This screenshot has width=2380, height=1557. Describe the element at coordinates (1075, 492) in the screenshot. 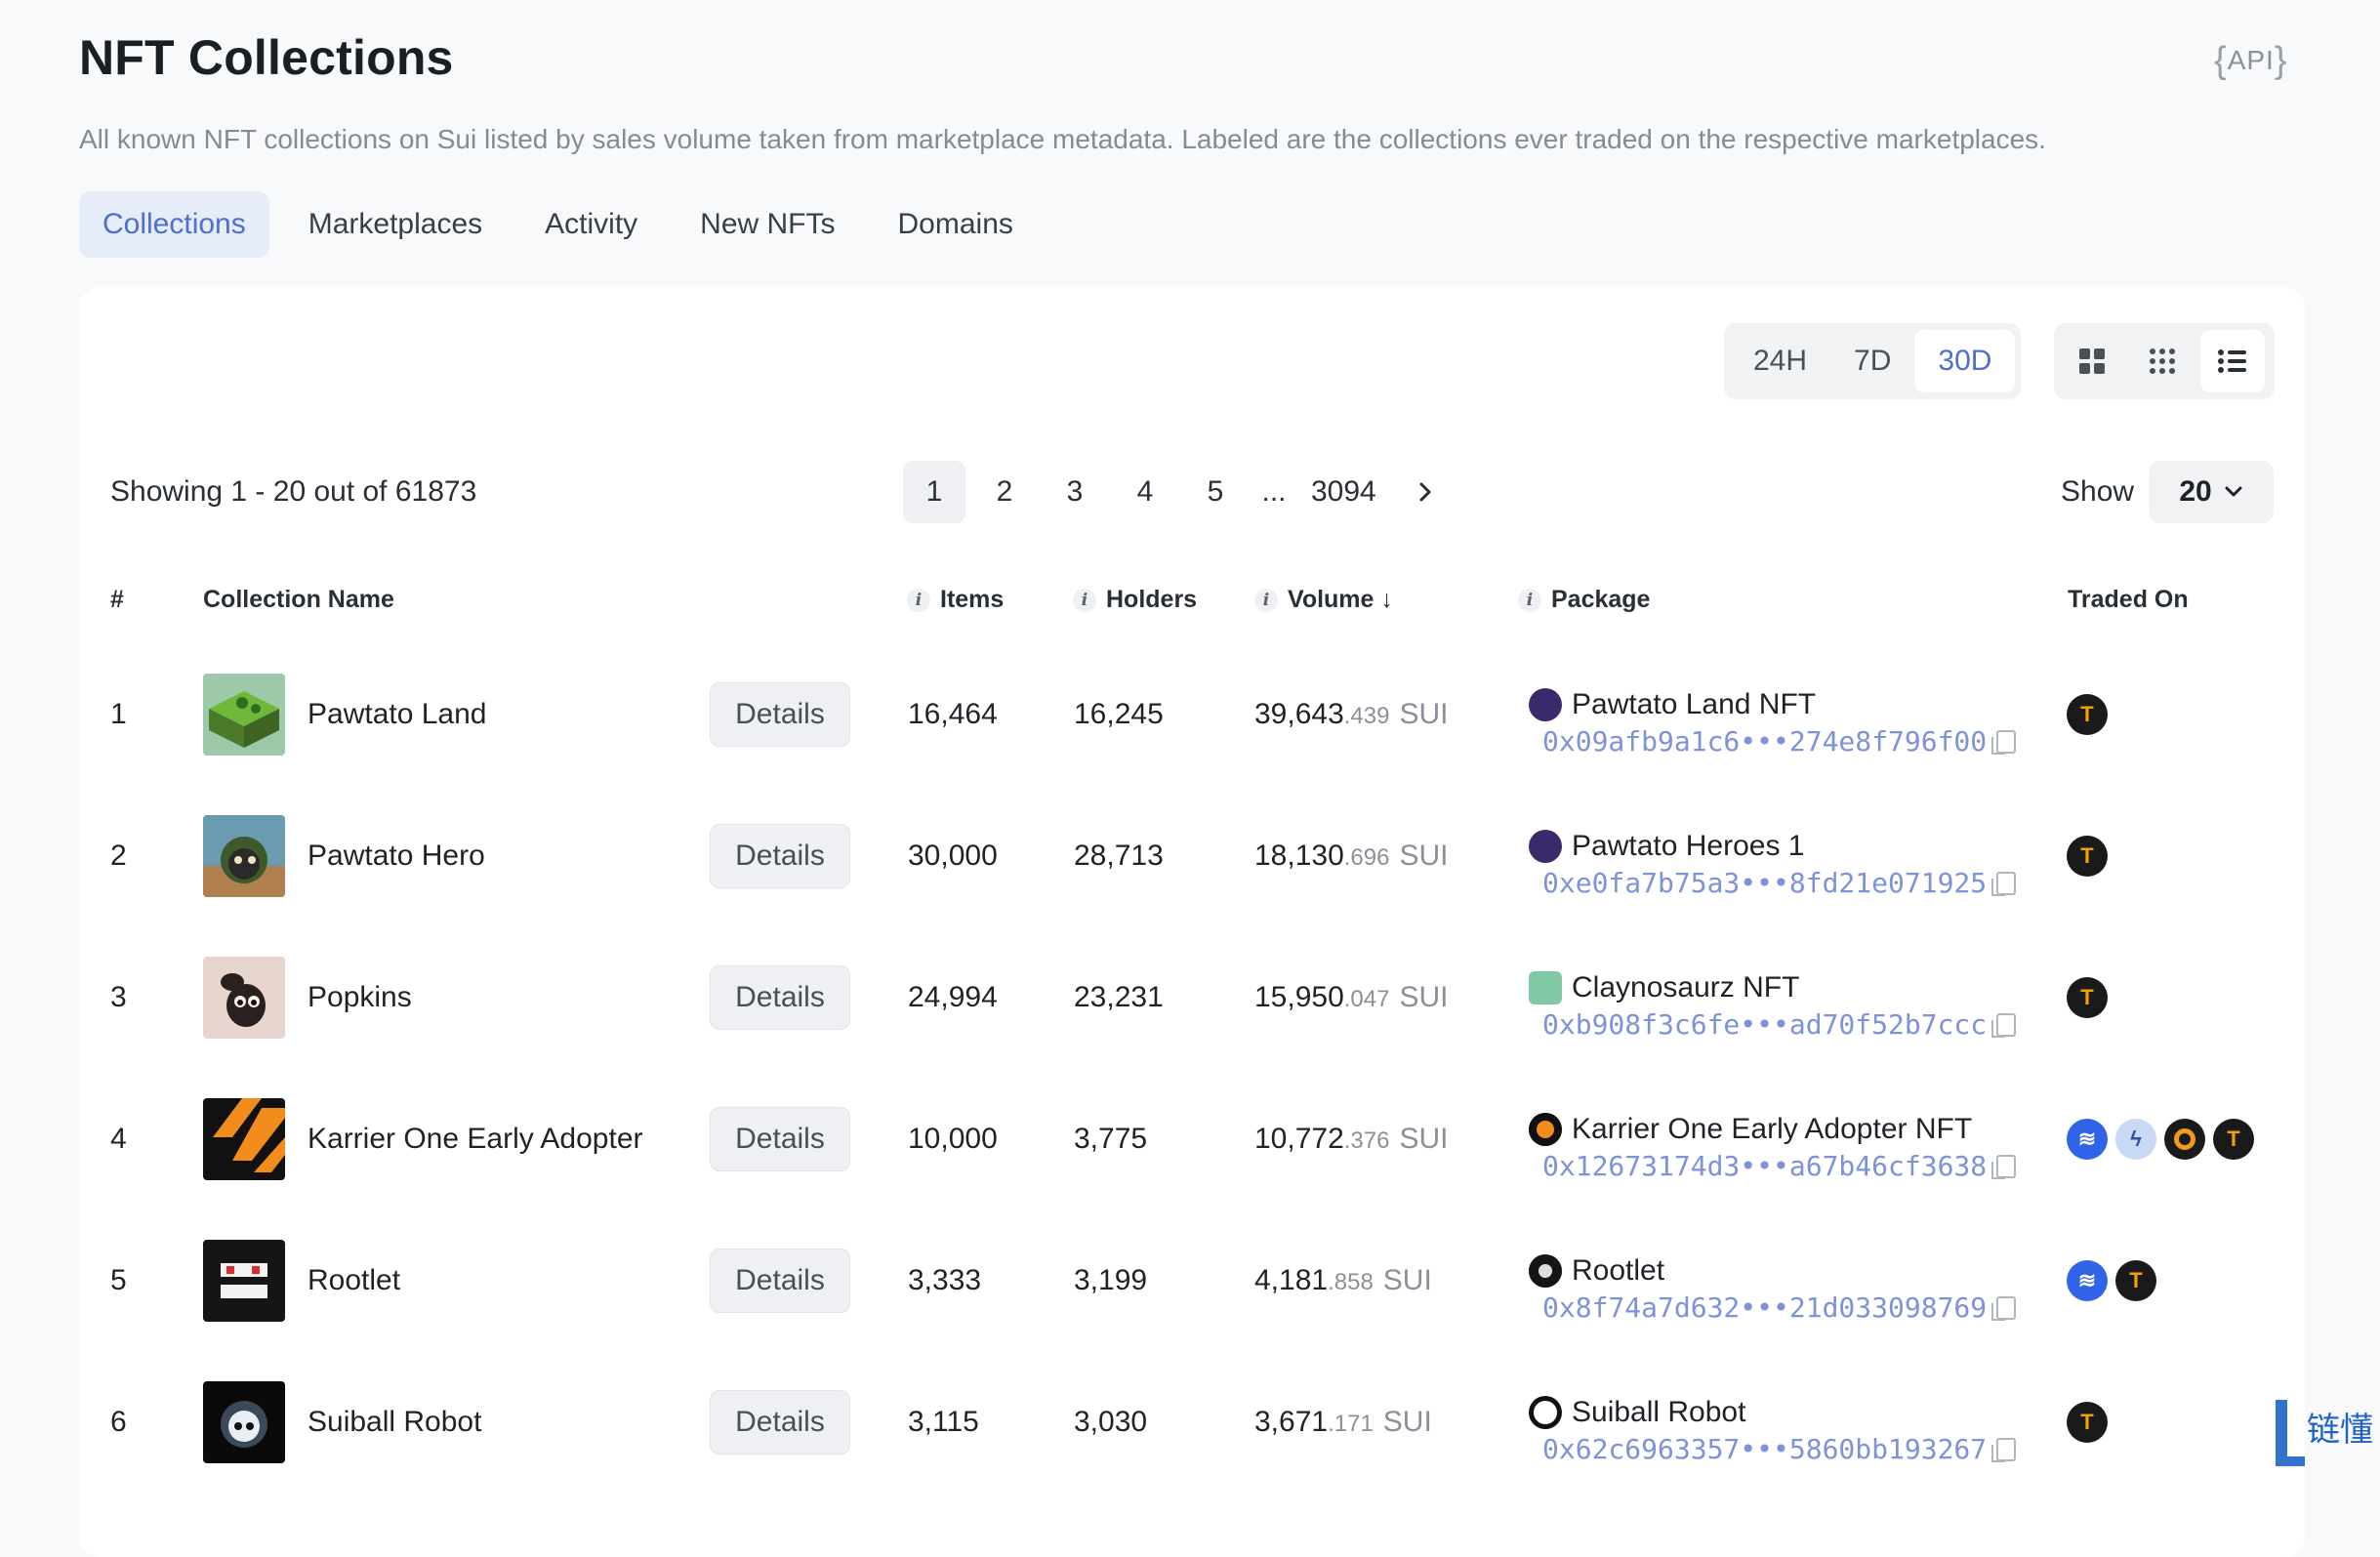

I see `page-3-button: 3` at that location.